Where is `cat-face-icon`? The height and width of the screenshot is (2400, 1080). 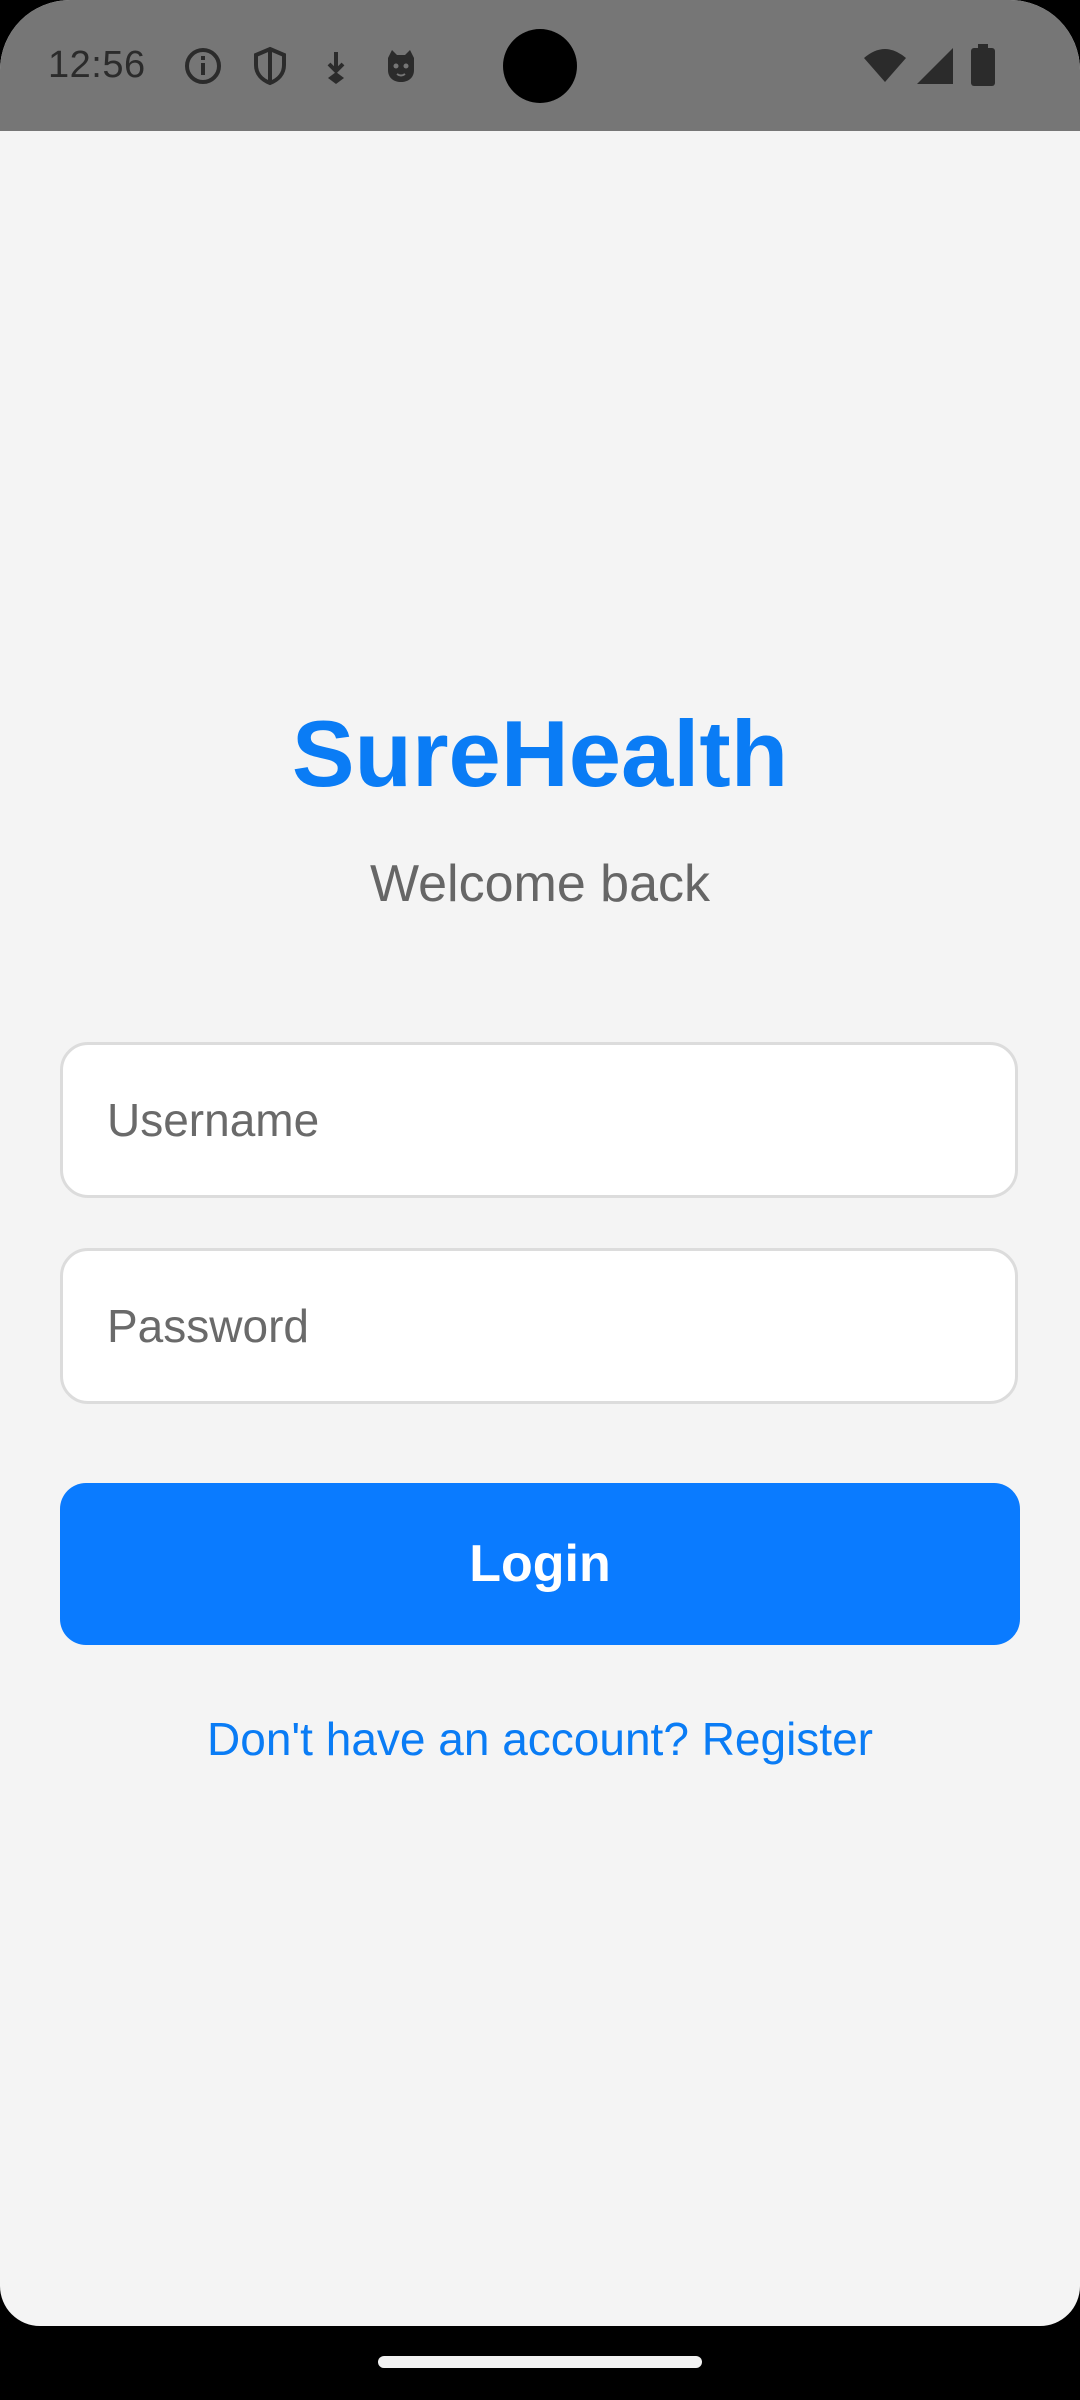
cat-face-icon is located at coordinates (401, 66).